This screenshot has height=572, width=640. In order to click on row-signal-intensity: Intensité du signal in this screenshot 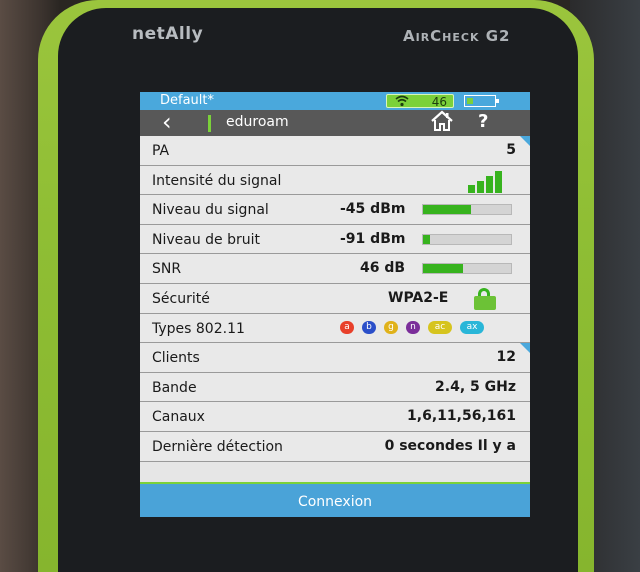, I will do `click(335, 180)`.